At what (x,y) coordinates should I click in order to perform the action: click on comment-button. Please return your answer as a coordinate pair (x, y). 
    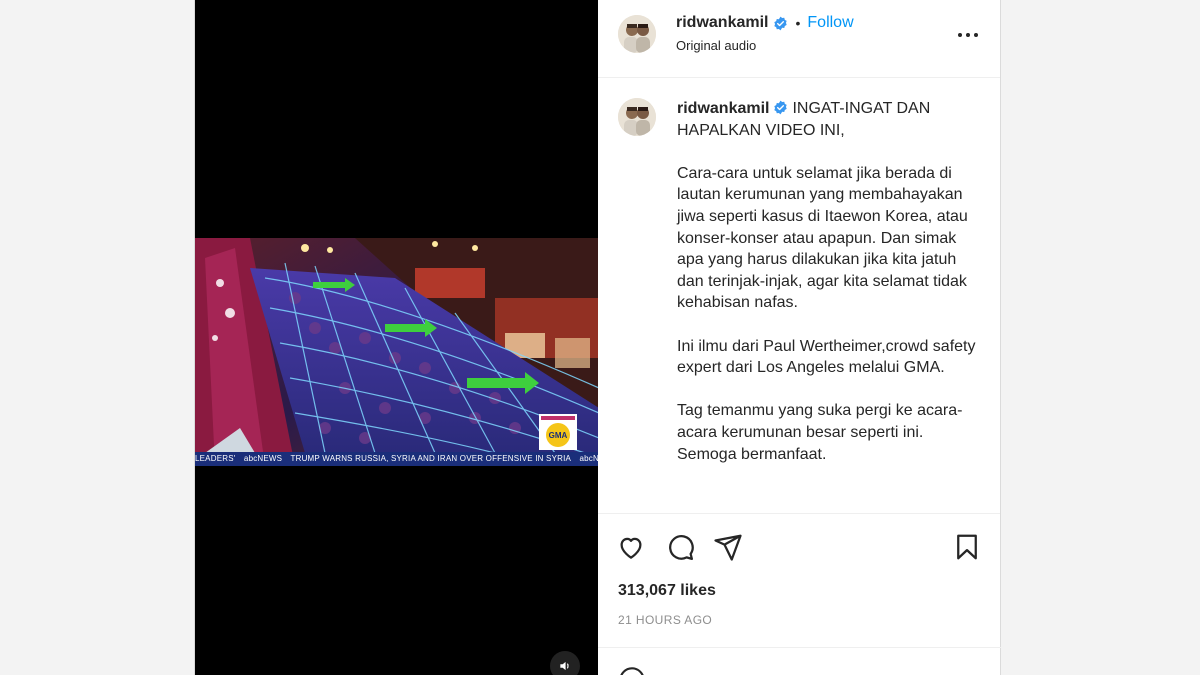
    Looking at the image, I should click on (680, 547).